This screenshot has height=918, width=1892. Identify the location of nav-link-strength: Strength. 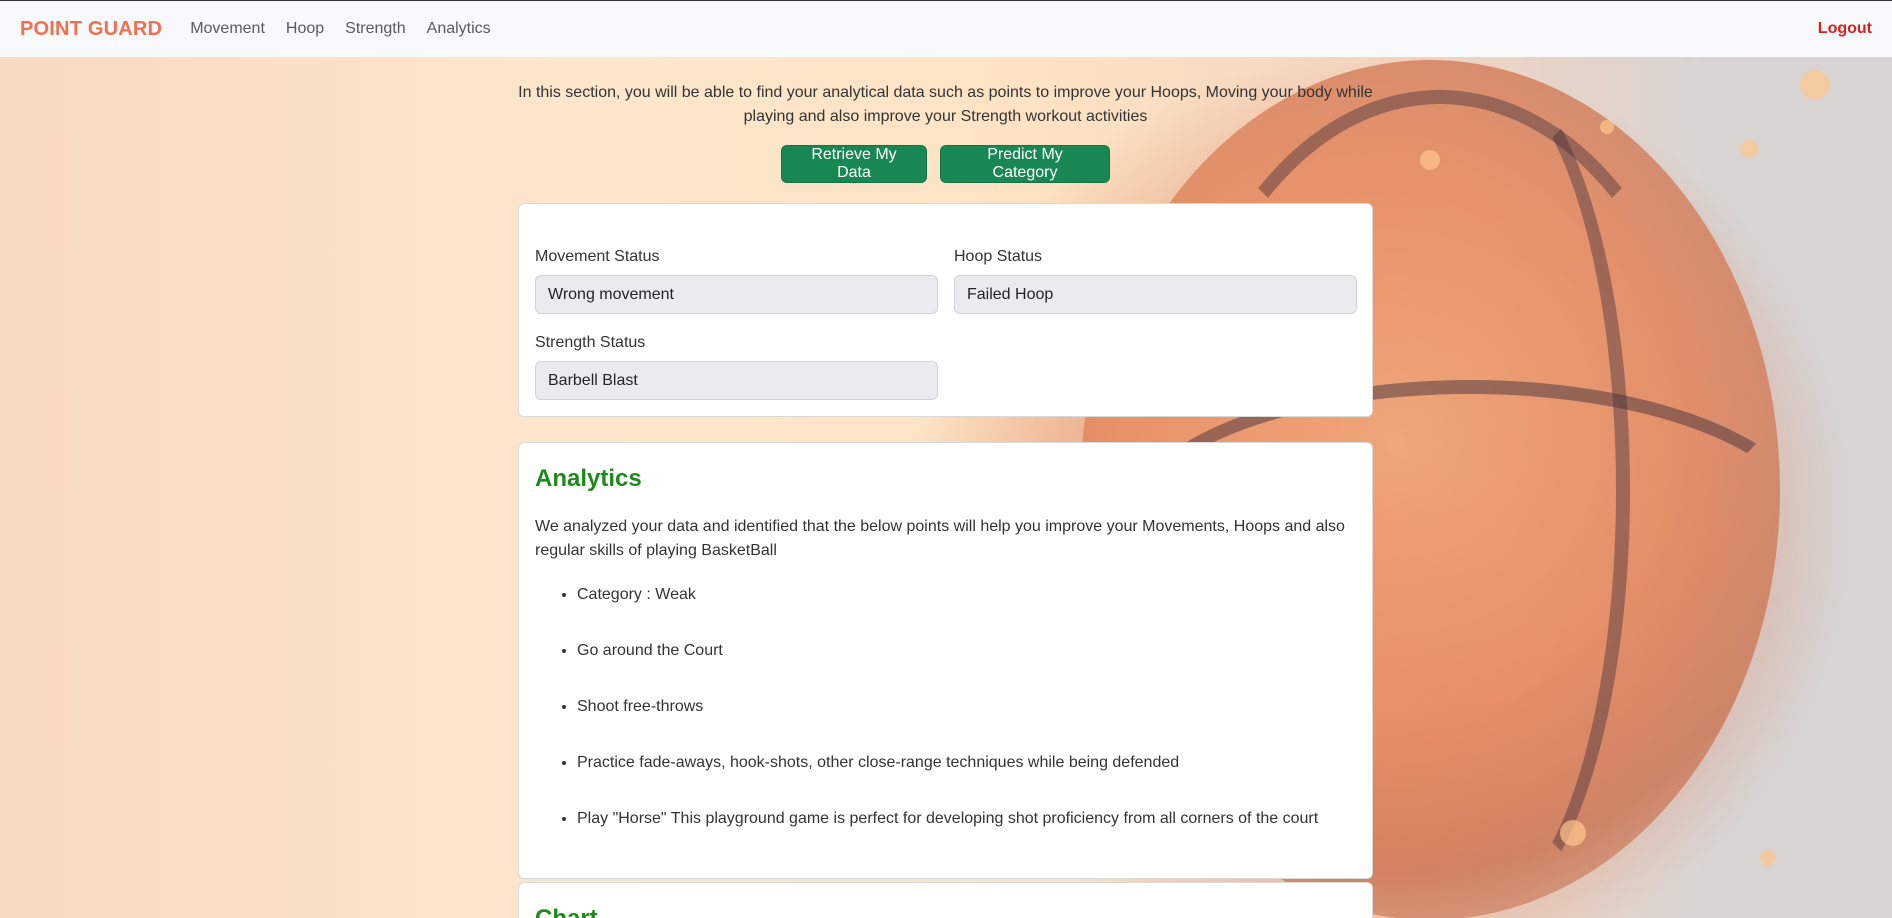
(375, 29).